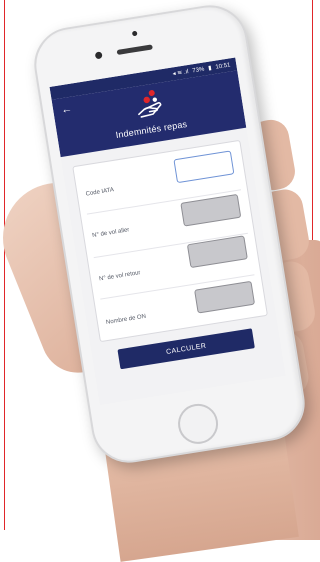 The image size is (320, 562). I want to click on battery-level: 73%, so click(198, 70).